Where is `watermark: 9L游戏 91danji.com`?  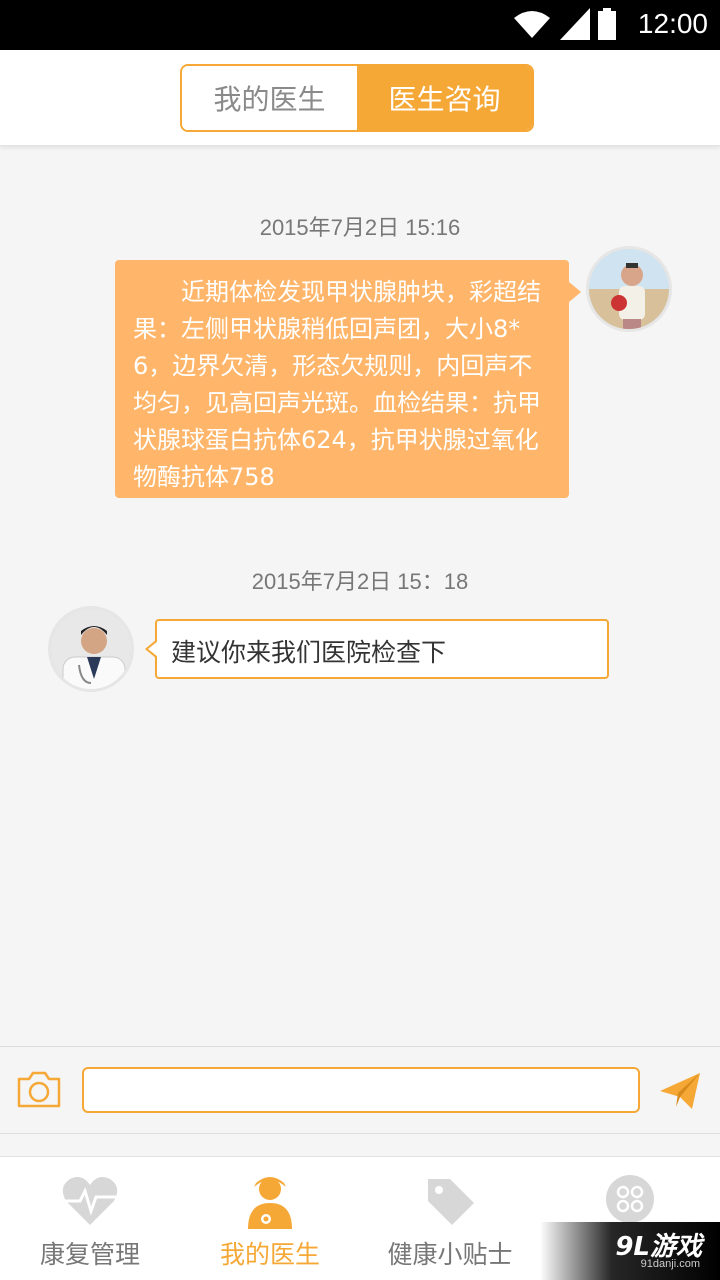 watermark: 9L游戏 91danji.com is located at coordinates (630, 1251).